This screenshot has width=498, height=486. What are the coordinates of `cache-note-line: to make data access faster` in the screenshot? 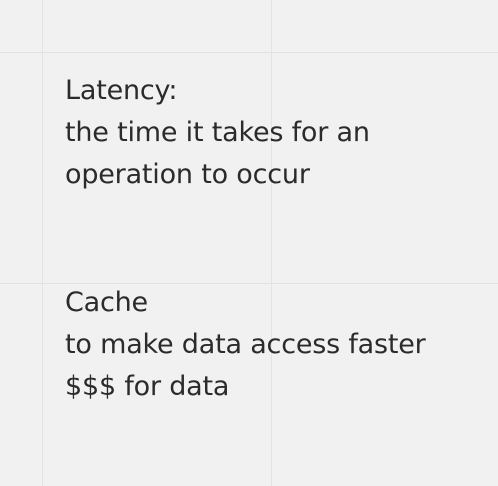 It's located at (245, 344).